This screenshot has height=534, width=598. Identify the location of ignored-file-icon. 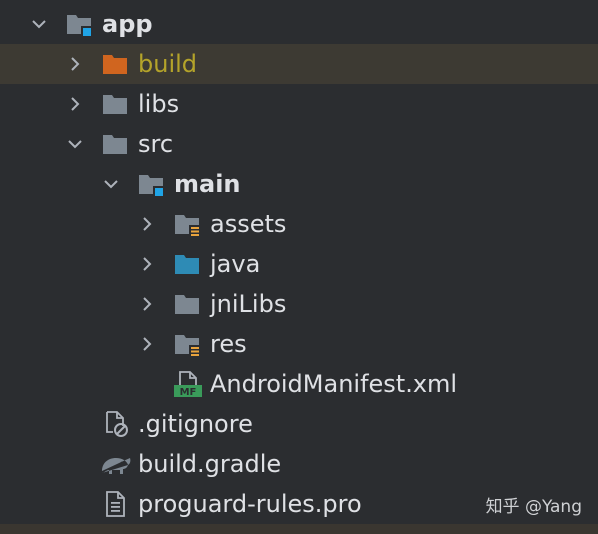
(117, 424).